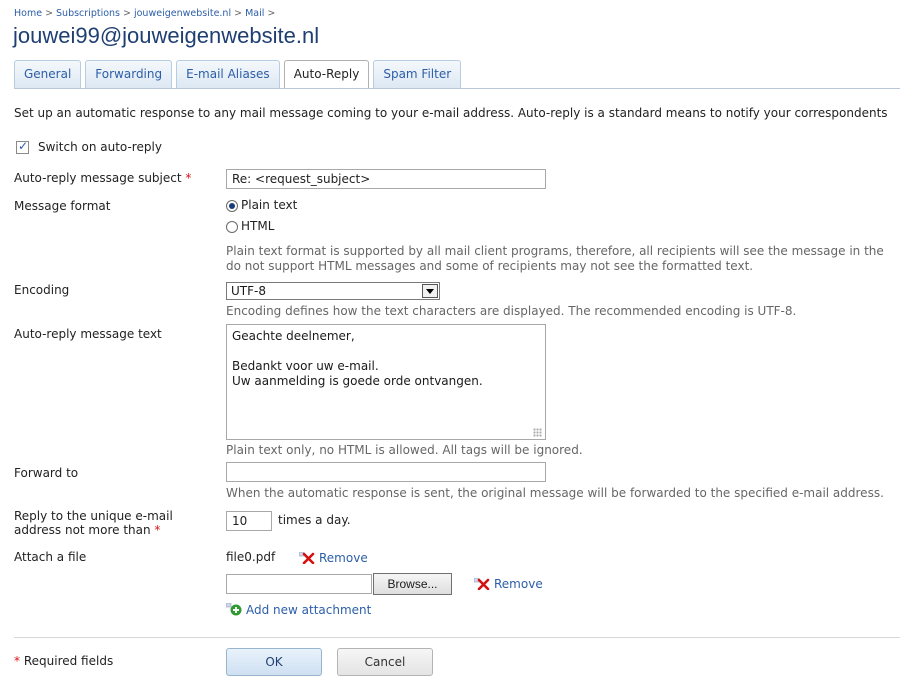 Image resolution: width=900 pixels, height=677 pixels. I want to click on tab-auto-reply: Auto-Reply, so click(326, 74).